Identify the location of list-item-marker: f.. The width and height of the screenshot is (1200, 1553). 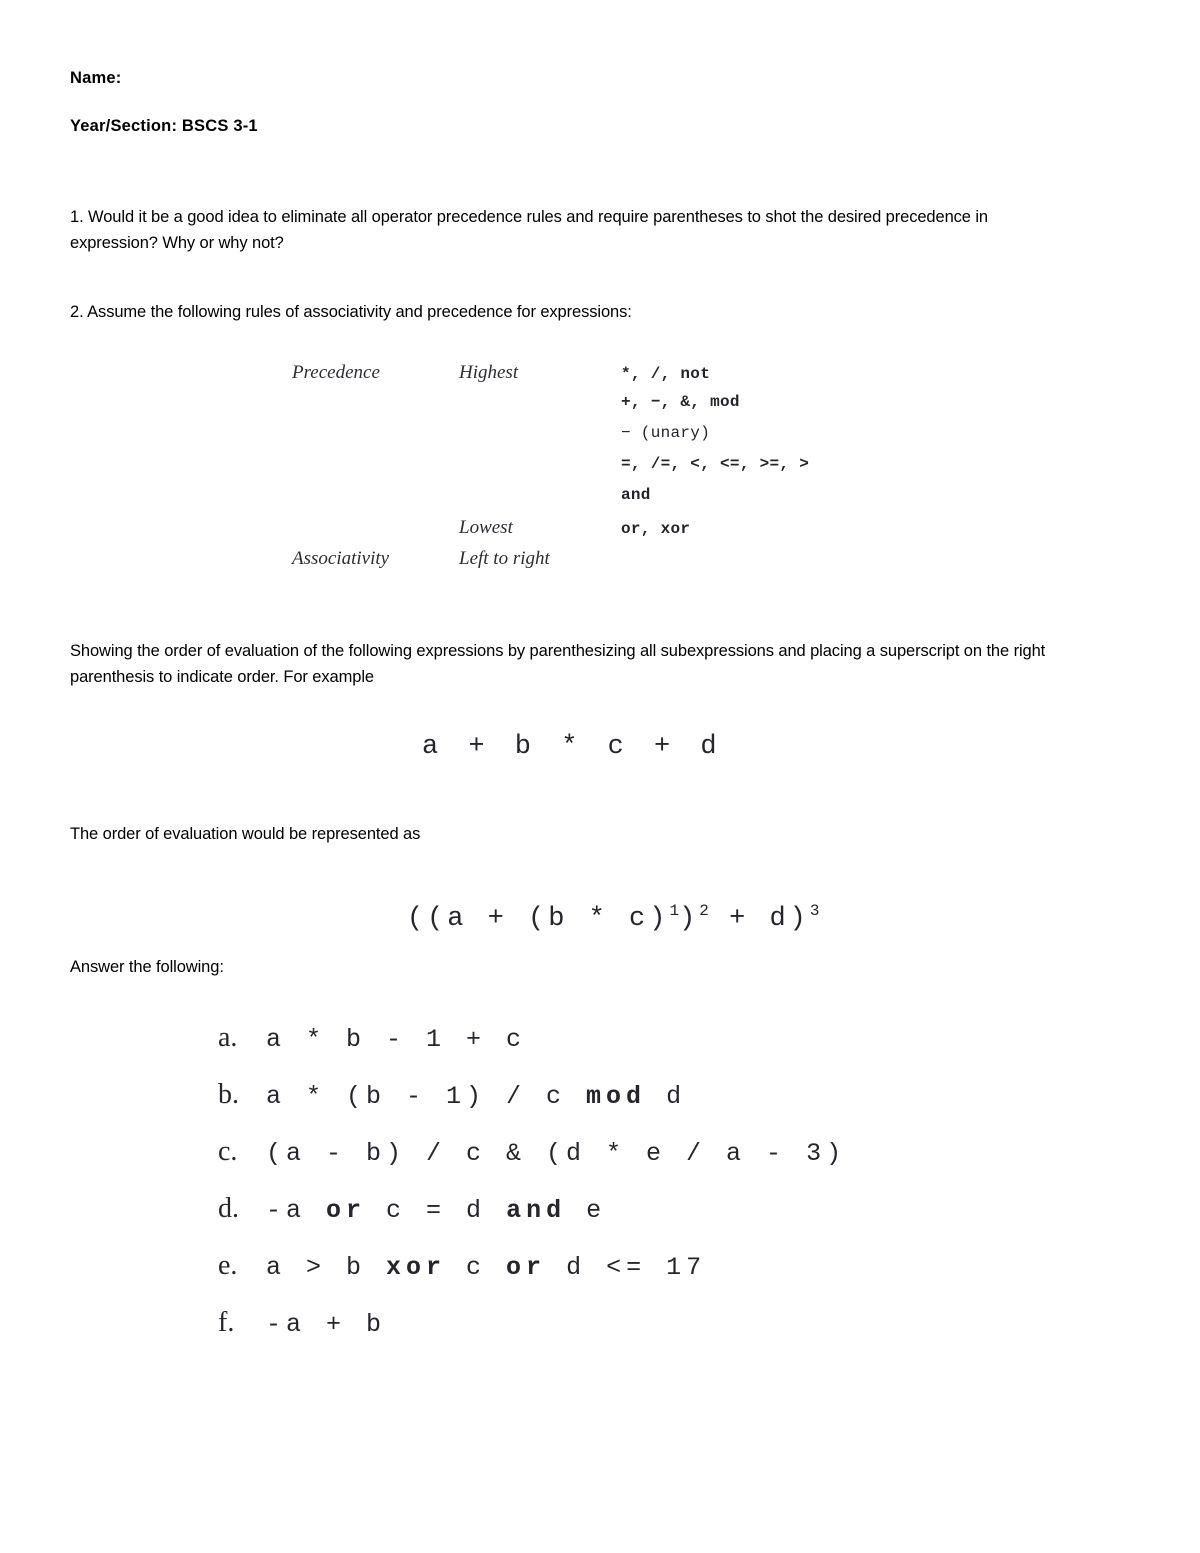
(226, 1322).